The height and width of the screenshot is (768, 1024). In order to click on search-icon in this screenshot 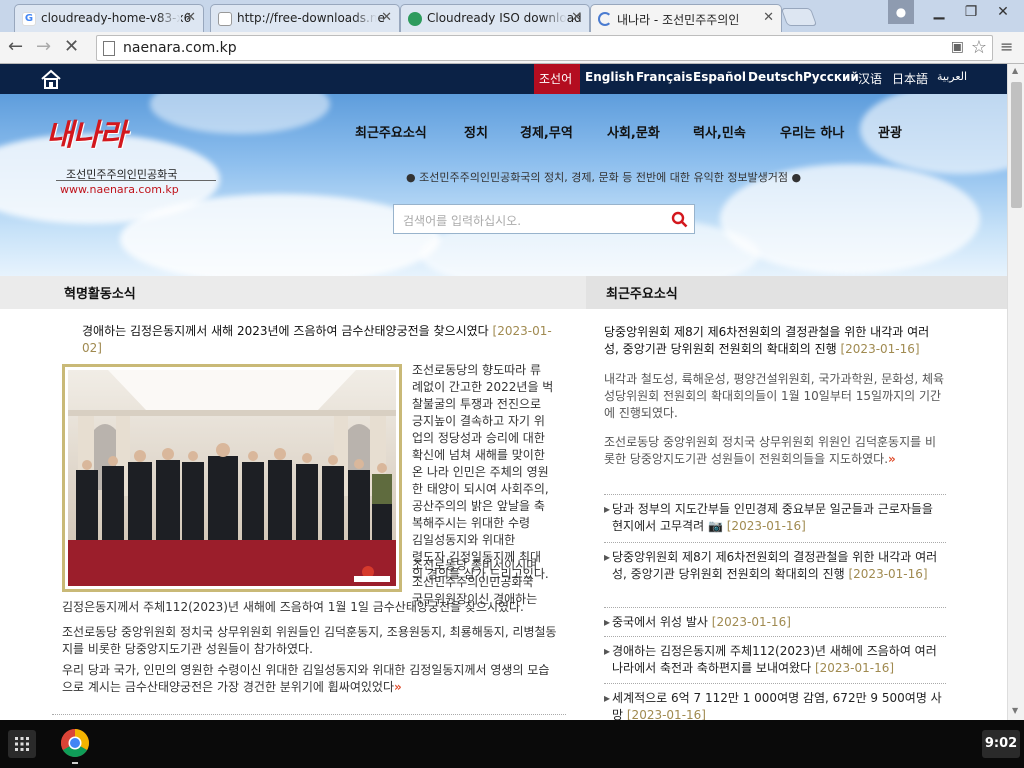, I will do `click(679, 219)`.